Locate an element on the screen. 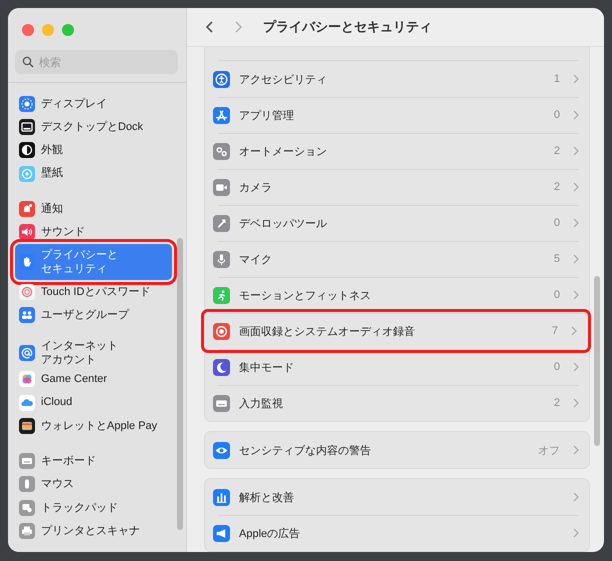 The height and width of the screenshot is (561, 612). zoom-button is located at coordinates (68, 30).